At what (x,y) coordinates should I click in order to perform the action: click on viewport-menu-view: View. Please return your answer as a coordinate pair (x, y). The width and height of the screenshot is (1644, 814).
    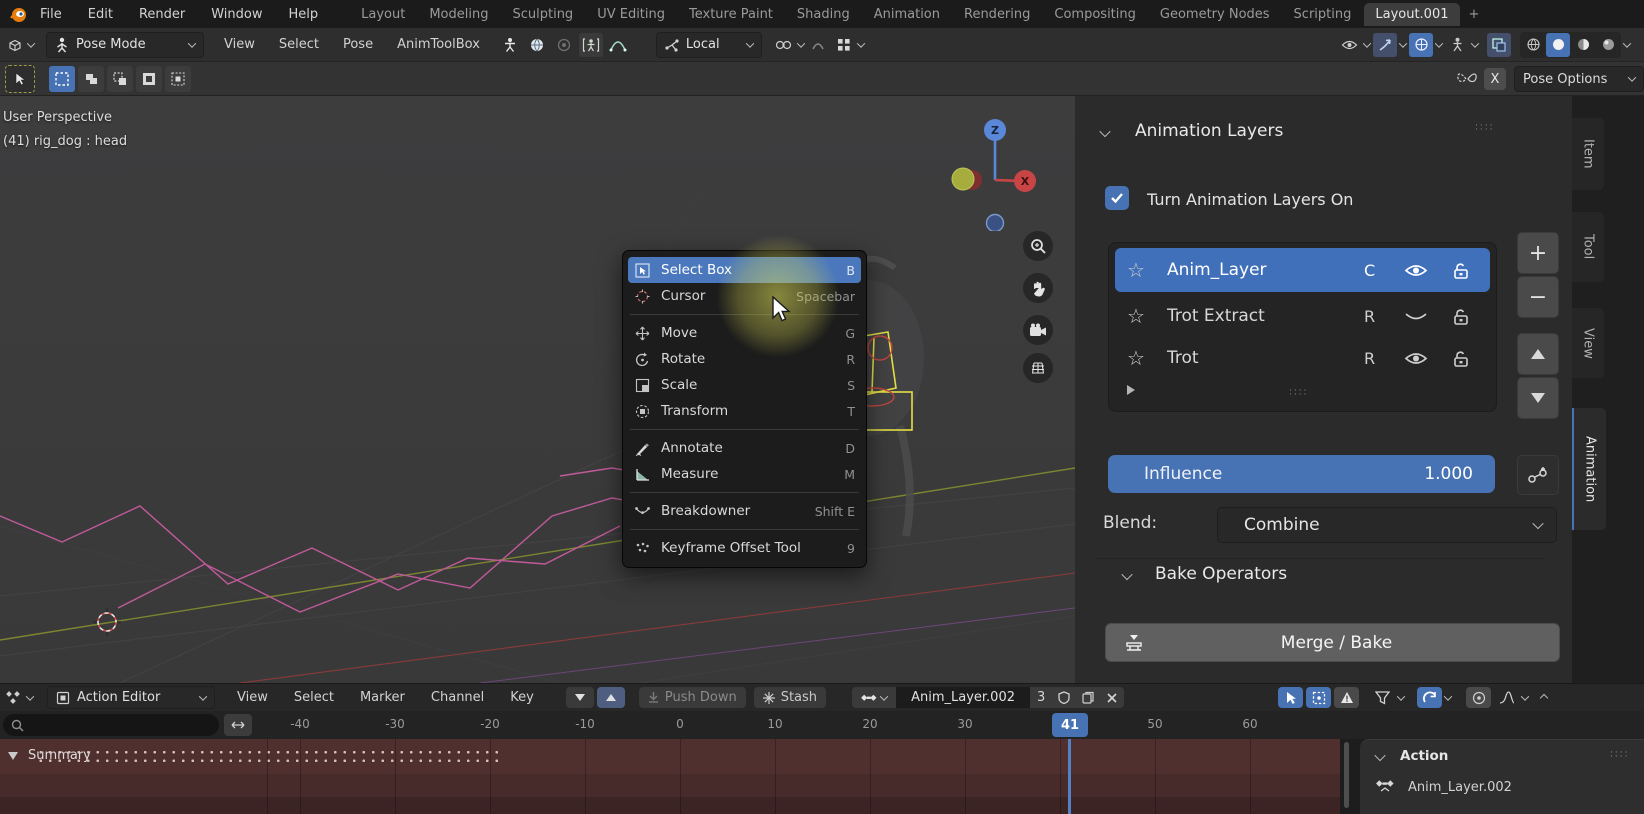
    Looking at the image, I should click on (239, 44).